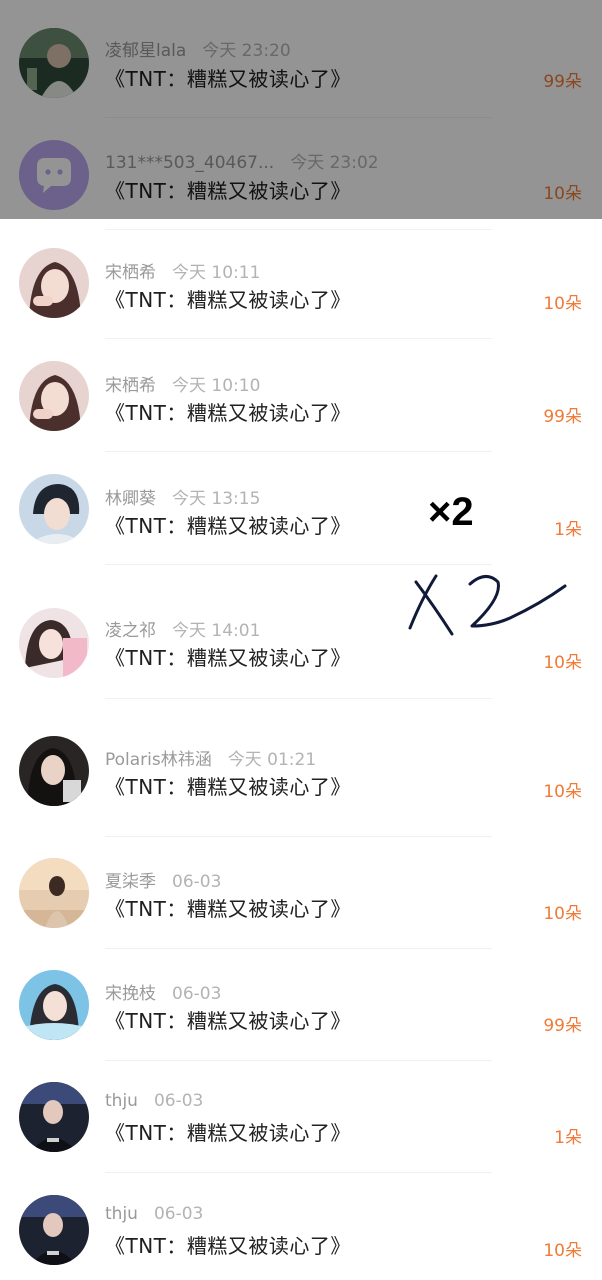 The image size is (602, 1280). I want to click on list-item-meta: 林卿葵 今天 13:15, so click(182, 496).